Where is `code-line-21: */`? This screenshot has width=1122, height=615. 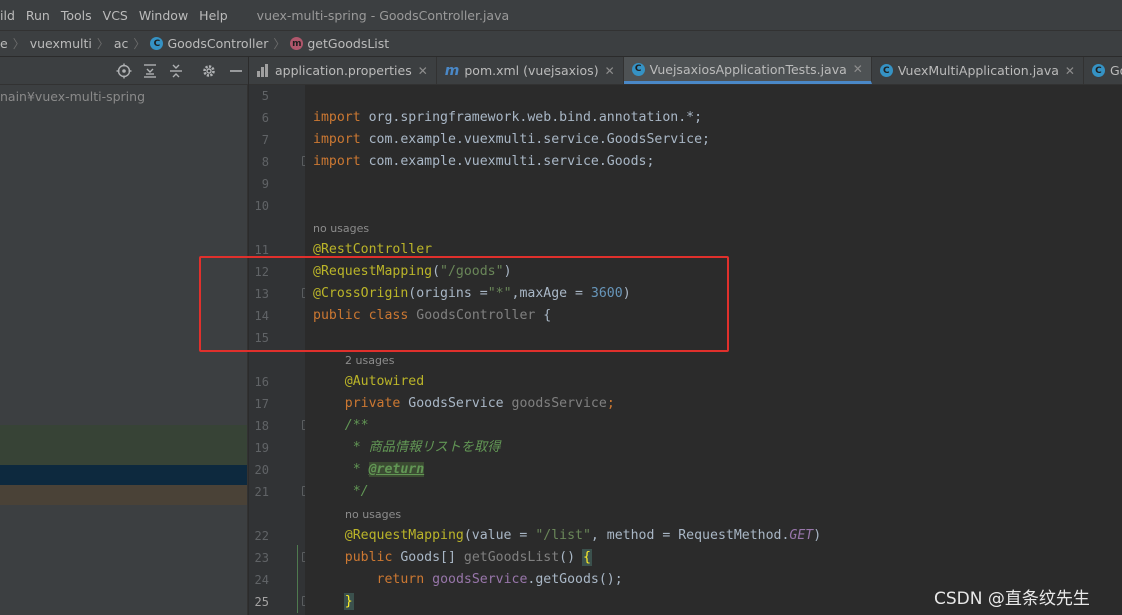 code-line-21: */ is located at coordinates (356, 491).